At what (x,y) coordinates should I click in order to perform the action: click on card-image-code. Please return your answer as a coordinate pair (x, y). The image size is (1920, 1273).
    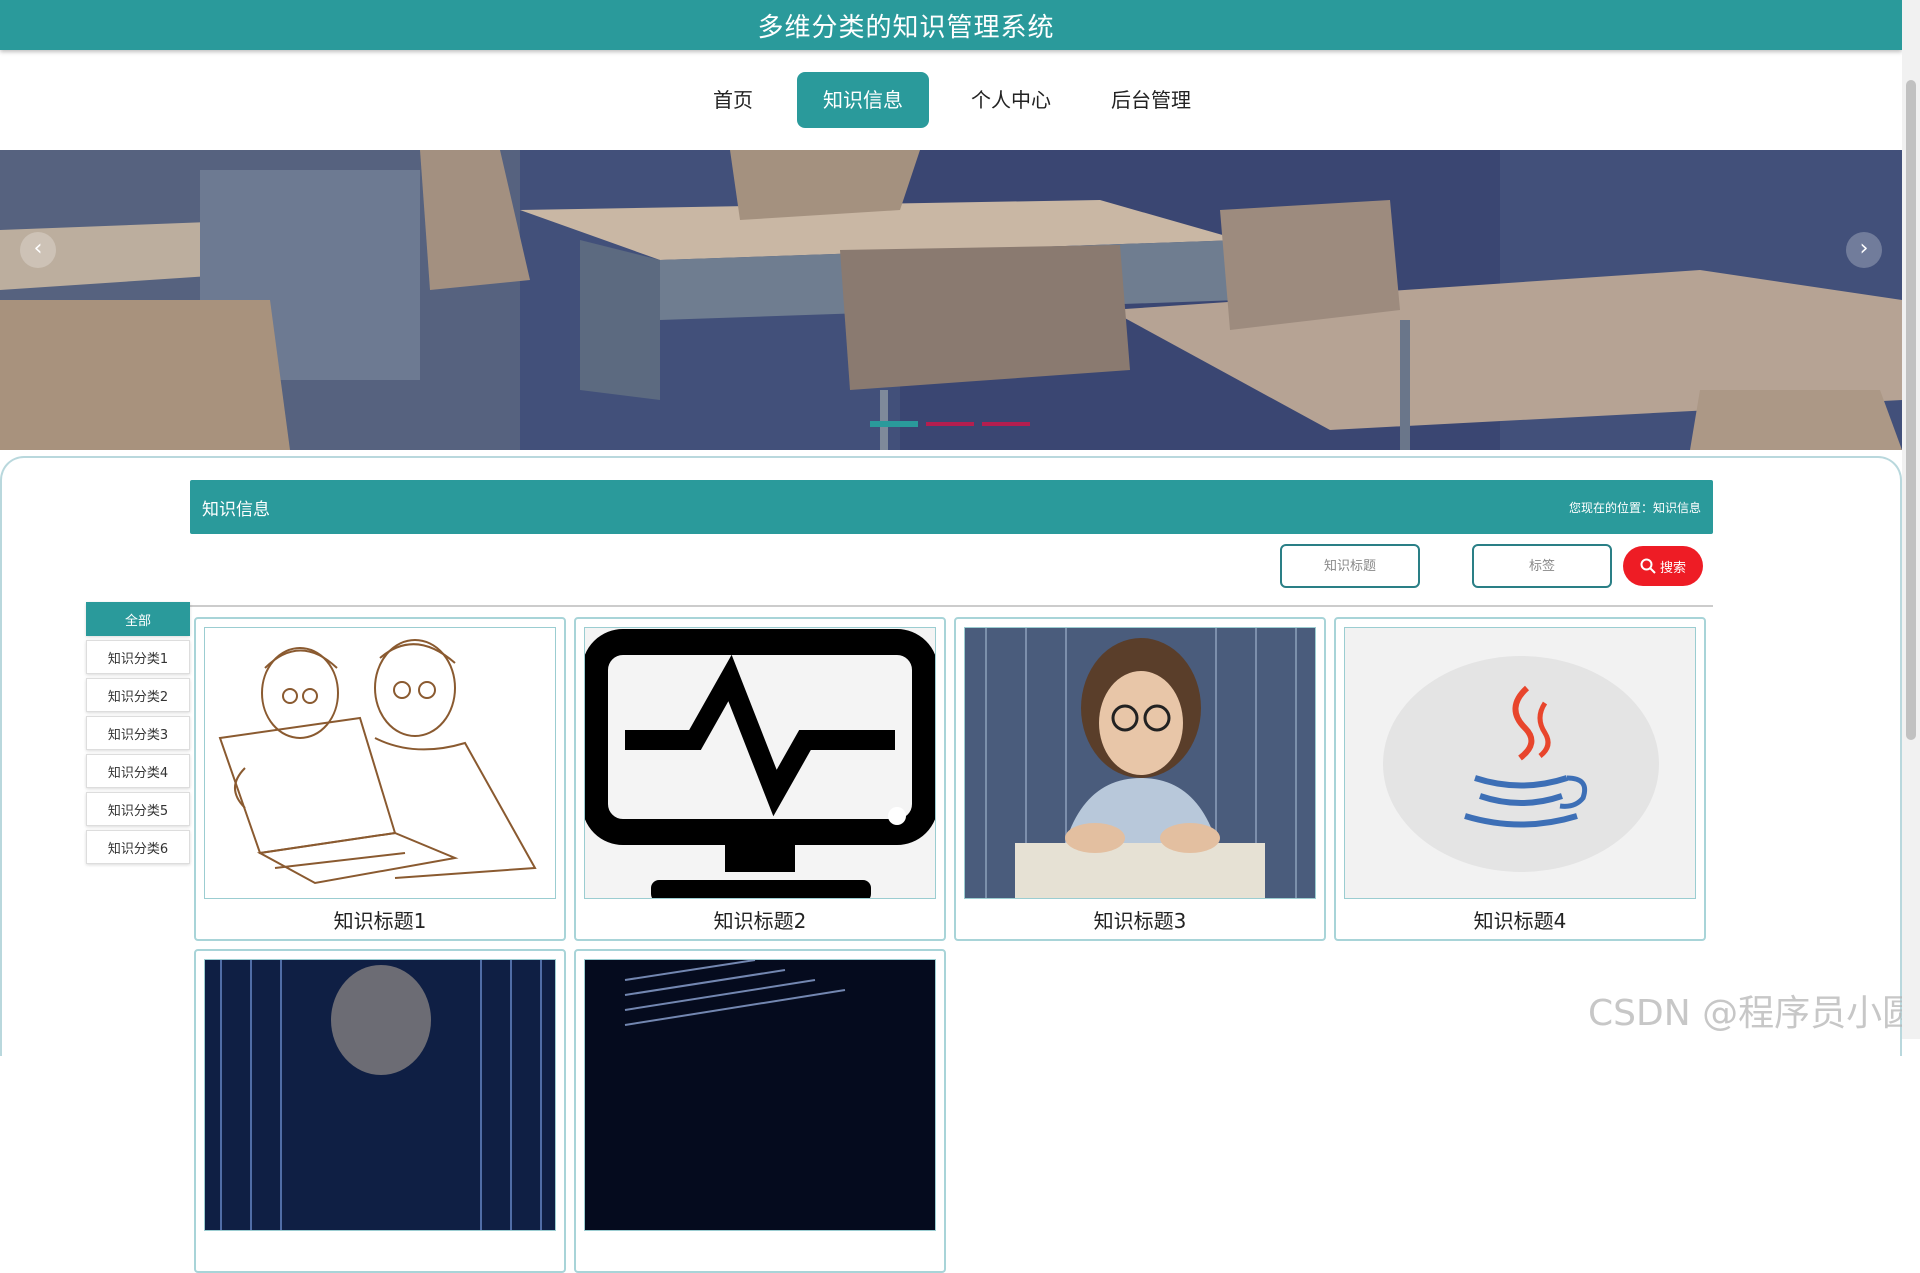
    Looking at the image, I should click on (760, 1095).